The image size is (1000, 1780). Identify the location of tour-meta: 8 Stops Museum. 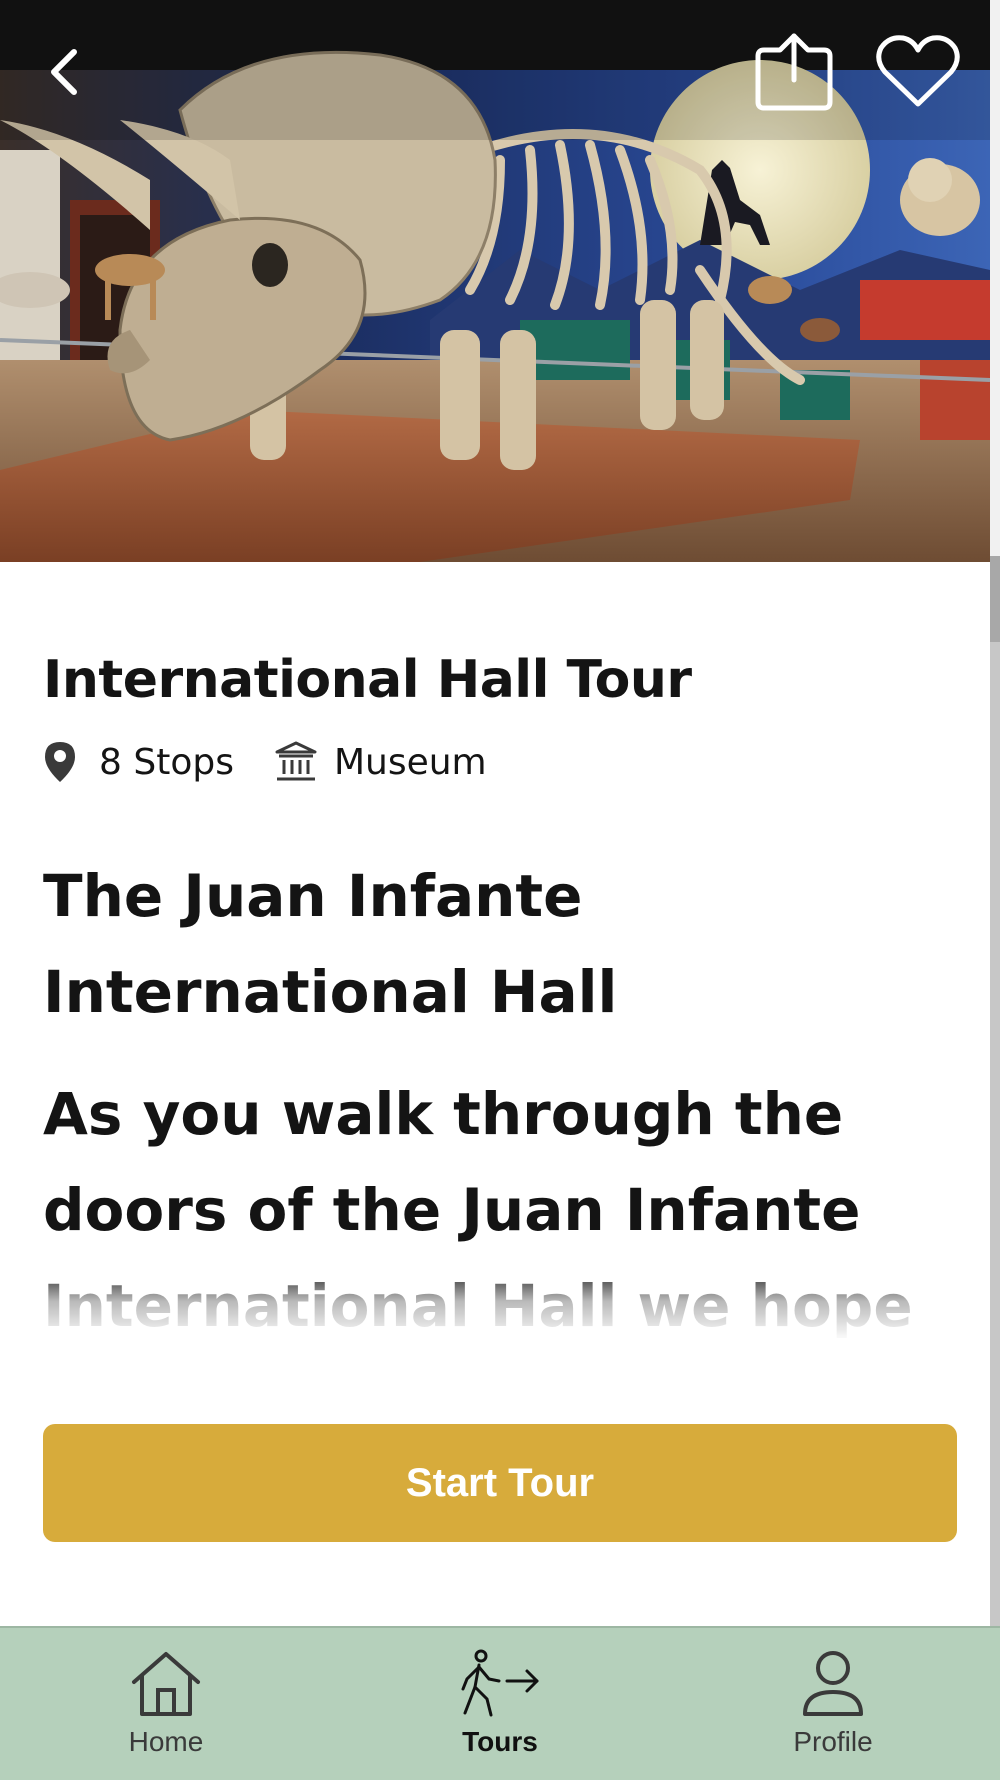
(503, 762).